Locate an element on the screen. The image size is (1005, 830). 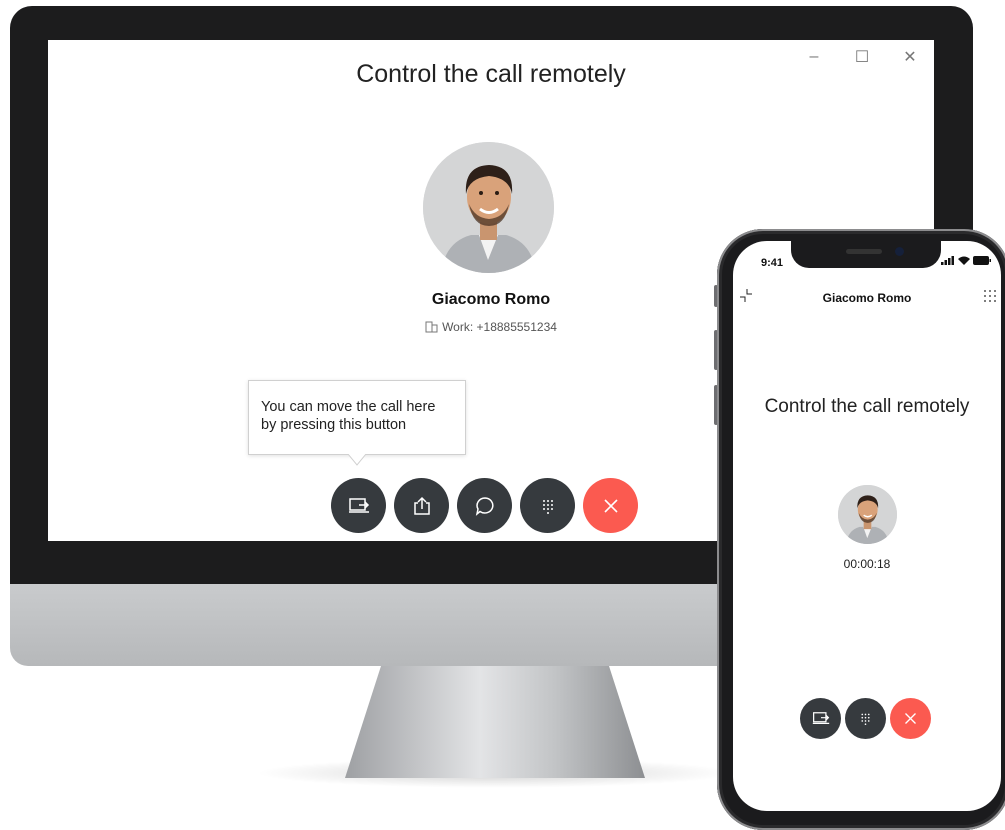
status-icons is located at coordinates (966, 260).